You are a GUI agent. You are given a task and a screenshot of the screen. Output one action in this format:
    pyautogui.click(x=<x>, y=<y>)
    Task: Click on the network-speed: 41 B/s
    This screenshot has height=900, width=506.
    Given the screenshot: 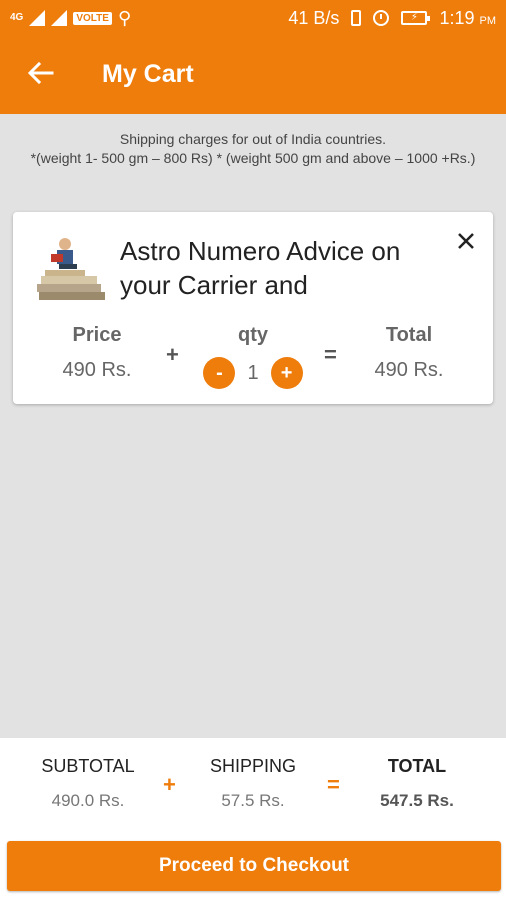 What is the action you would take?
    pyautogui.click(x=314, y=17)
    